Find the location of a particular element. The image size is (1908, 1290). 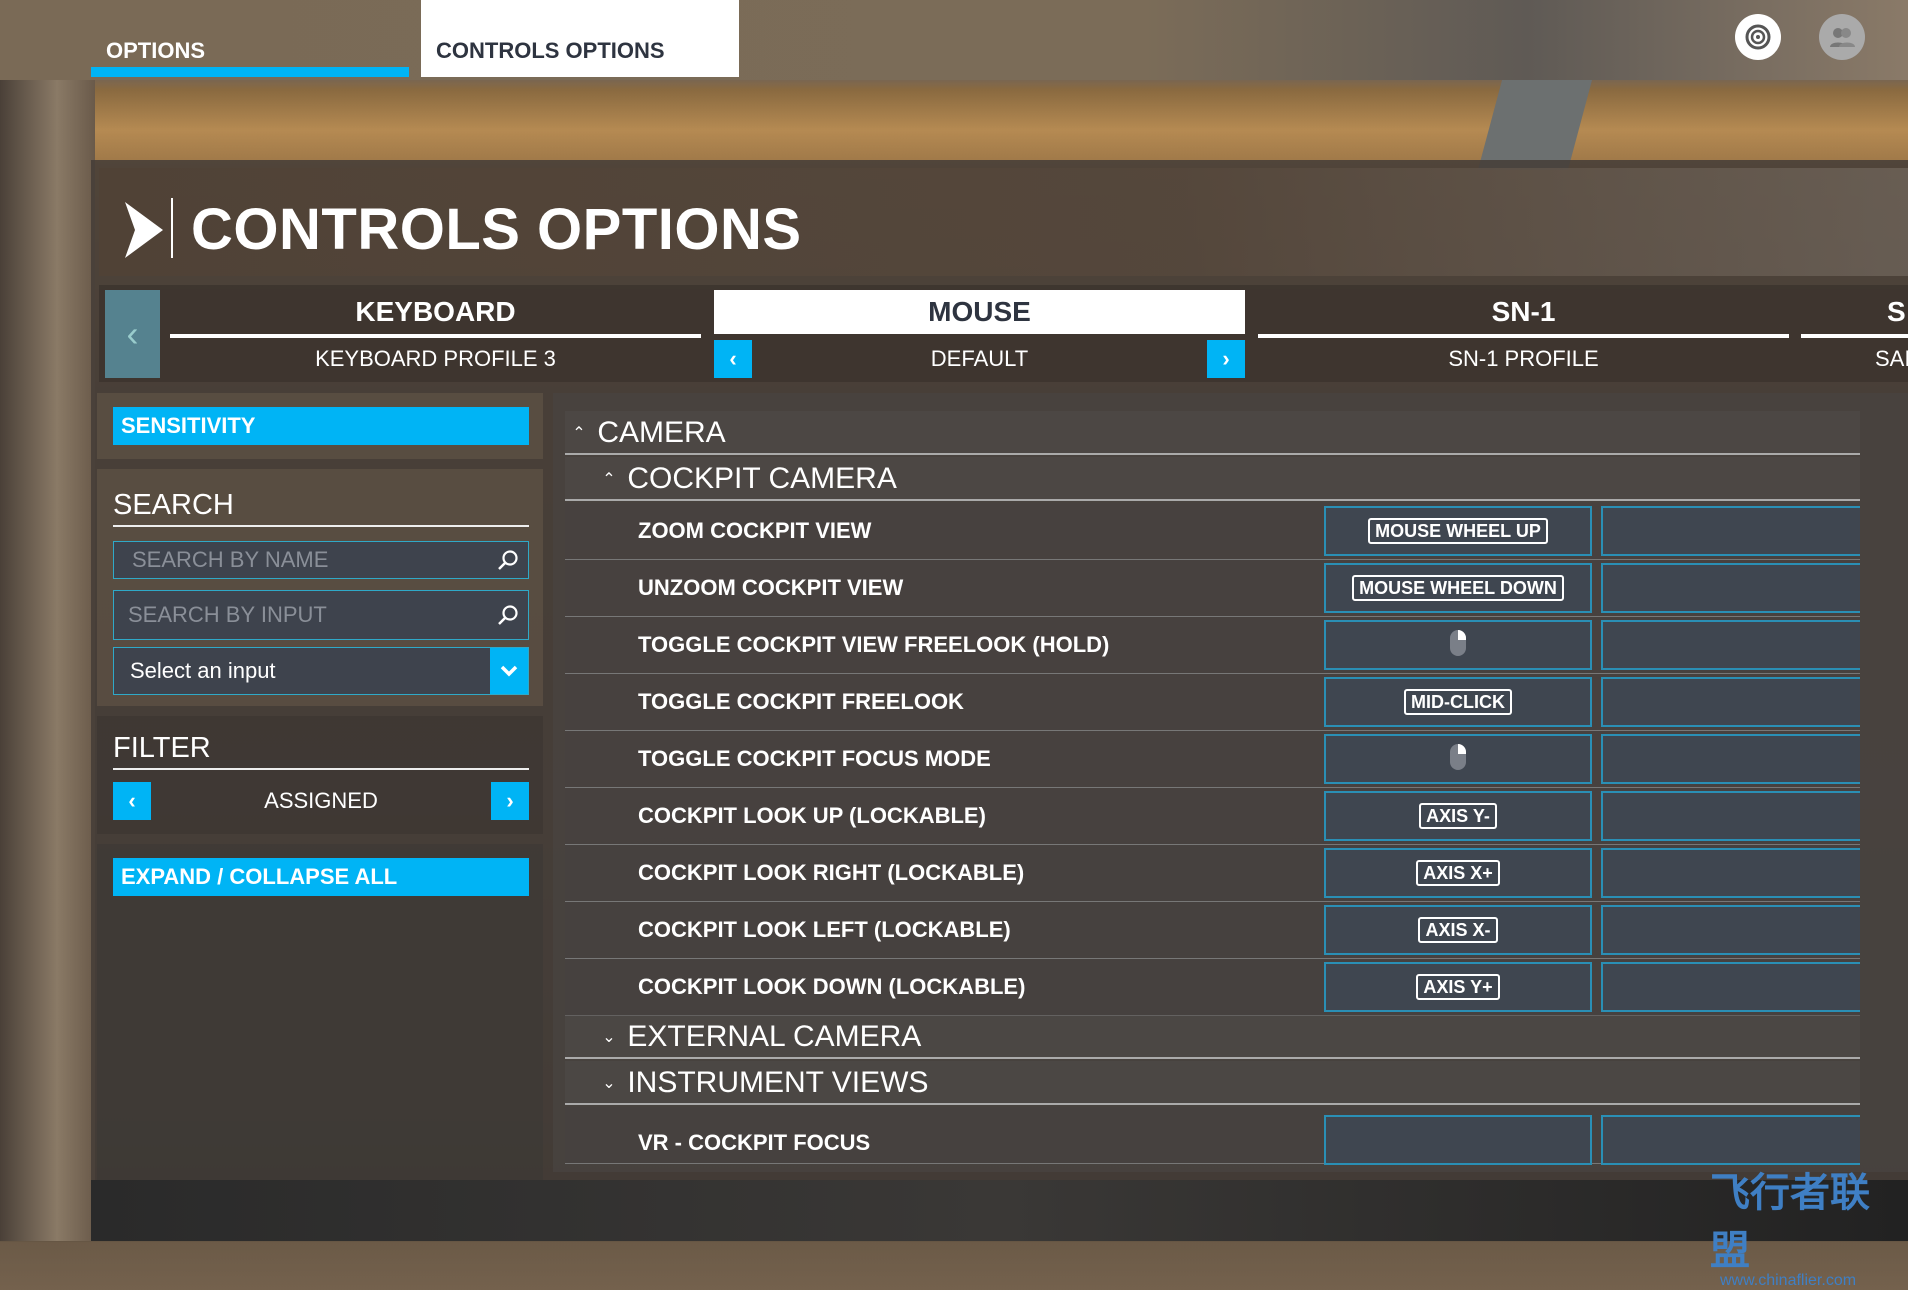

tab-options: OPTIONS is located at coordinates (250, 38).